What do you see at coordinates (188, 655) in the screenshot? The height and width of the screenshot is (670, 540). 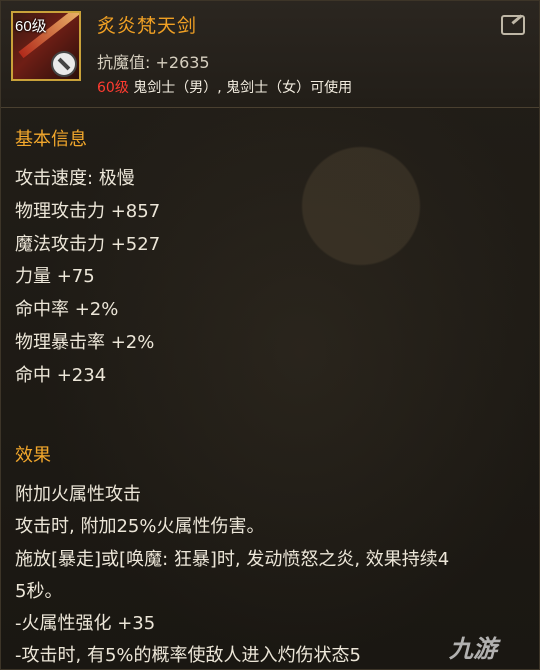 I see `effect-line: -攻击时, 有5%的概率使敌人进入灼伤状态5` at bounding box center [188, 655].